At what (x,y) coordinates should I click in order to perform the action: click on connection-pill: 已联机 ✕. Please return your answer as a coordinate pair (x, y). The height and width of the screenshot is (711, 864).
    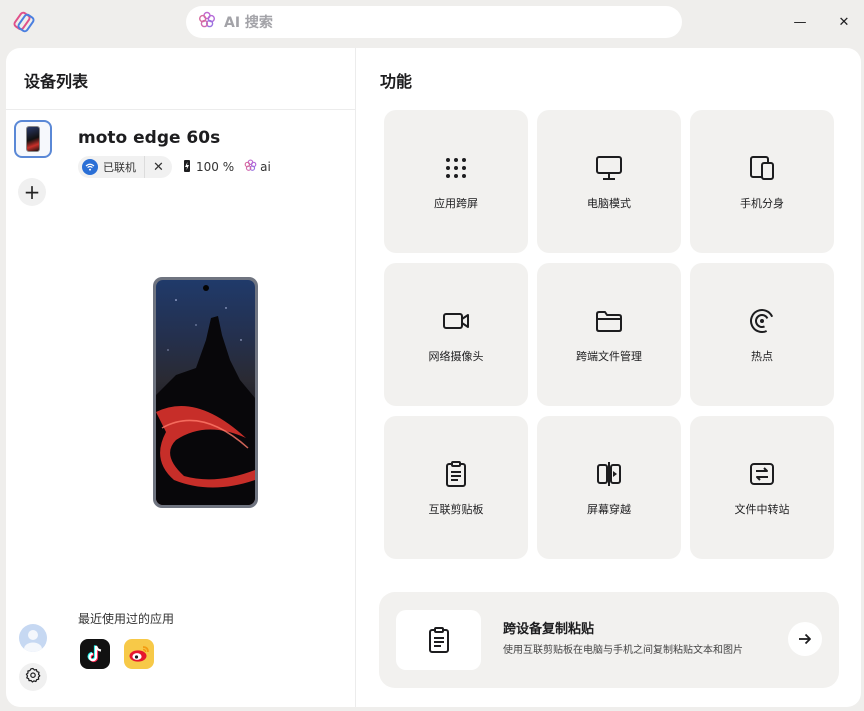
    Looking at the image, I should click on (125, 167).